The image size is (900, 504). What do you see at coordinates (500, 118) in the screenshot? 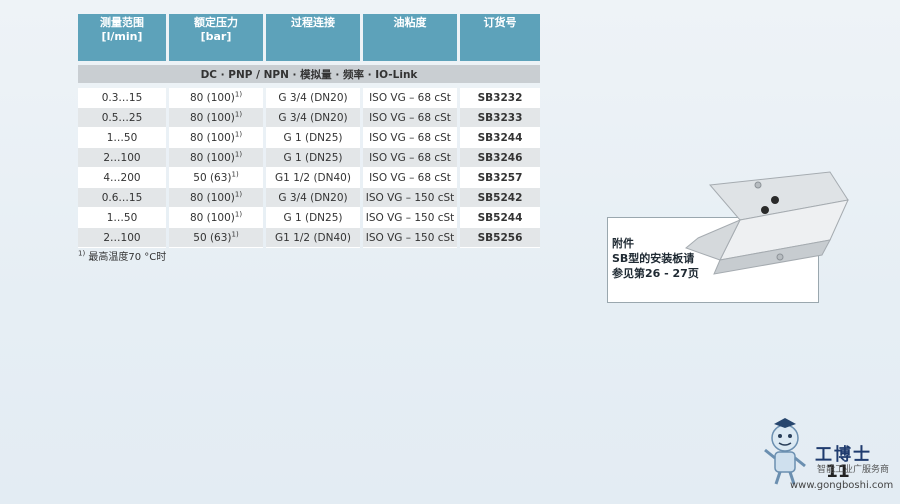
I see `cell-order-number: SB3233` at bounding box center [500, 118].